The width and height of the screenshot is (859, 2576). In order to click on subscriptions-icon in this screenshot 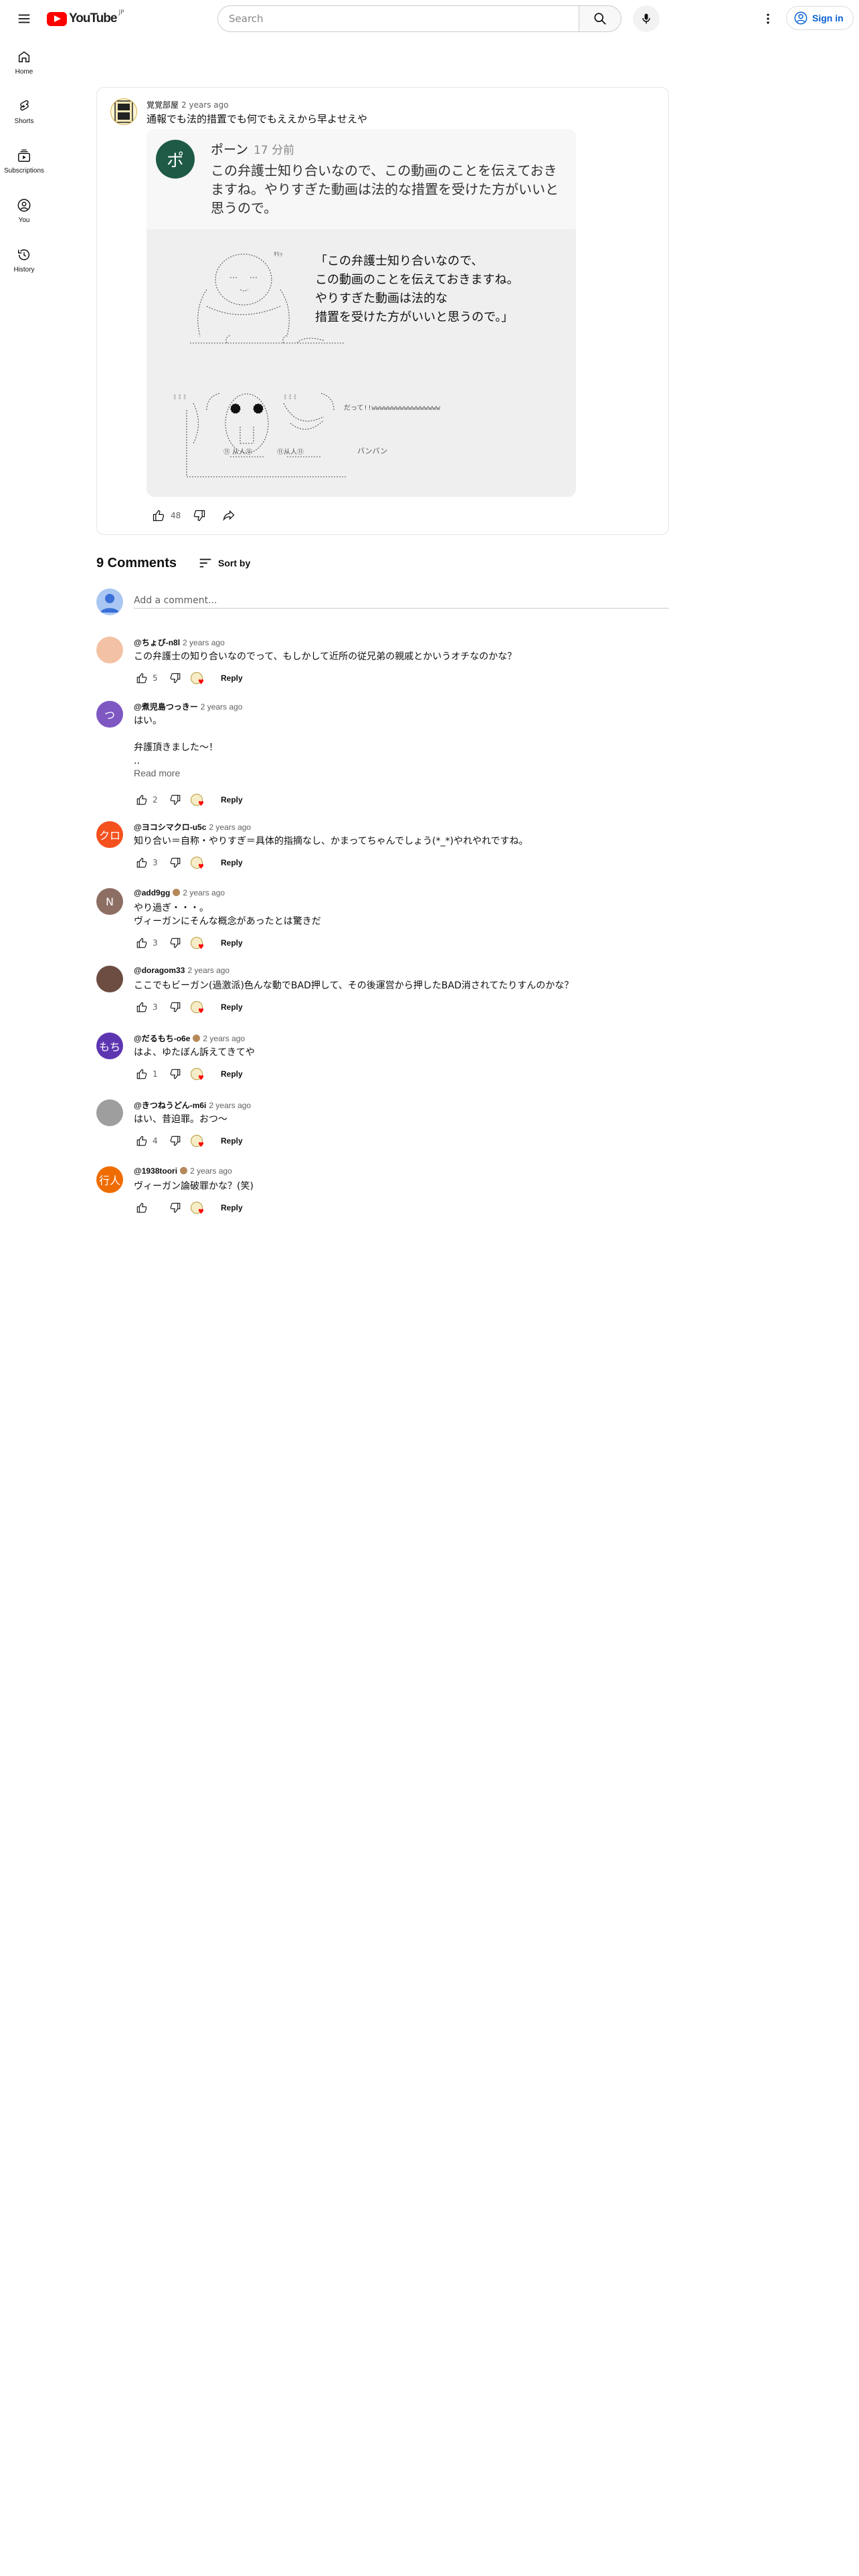, I will do `click(24, 155)`.